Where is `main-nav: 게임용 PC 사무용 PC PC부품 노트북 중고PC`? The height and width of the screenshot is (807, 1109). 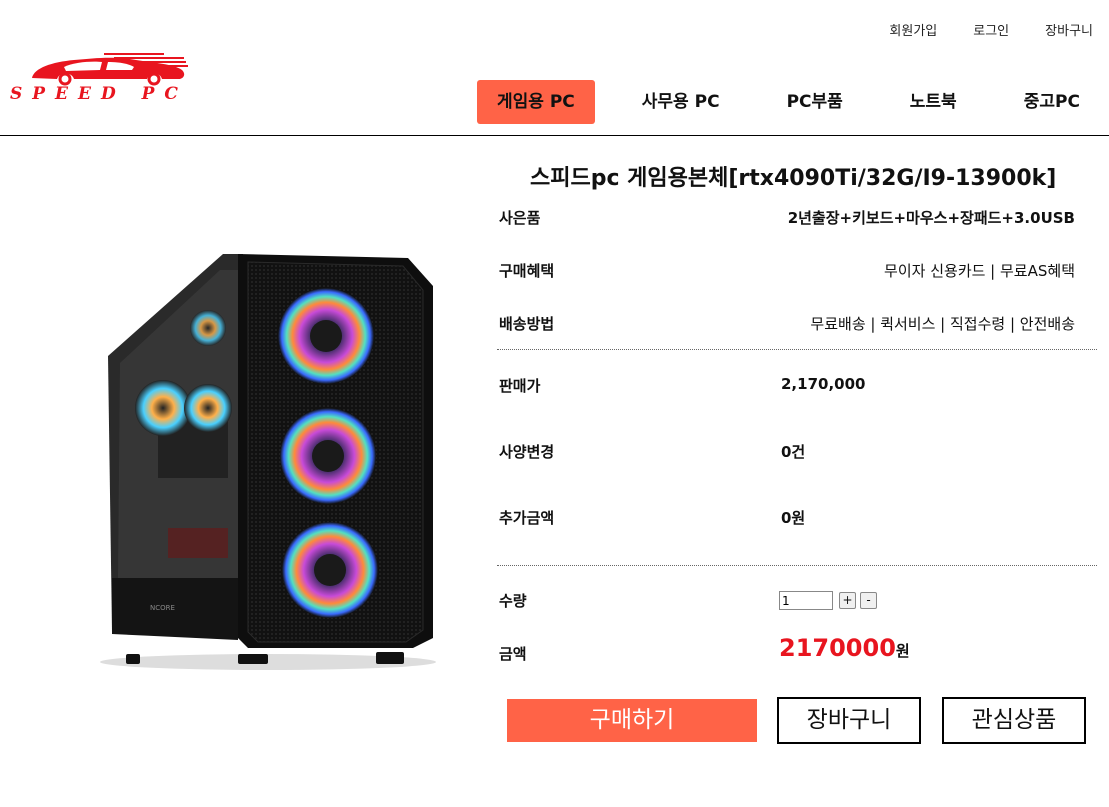 main-nav: 게임용 PC 사무용 PC PC부품 노트북 중고PC is located at coordinates (783, 102).